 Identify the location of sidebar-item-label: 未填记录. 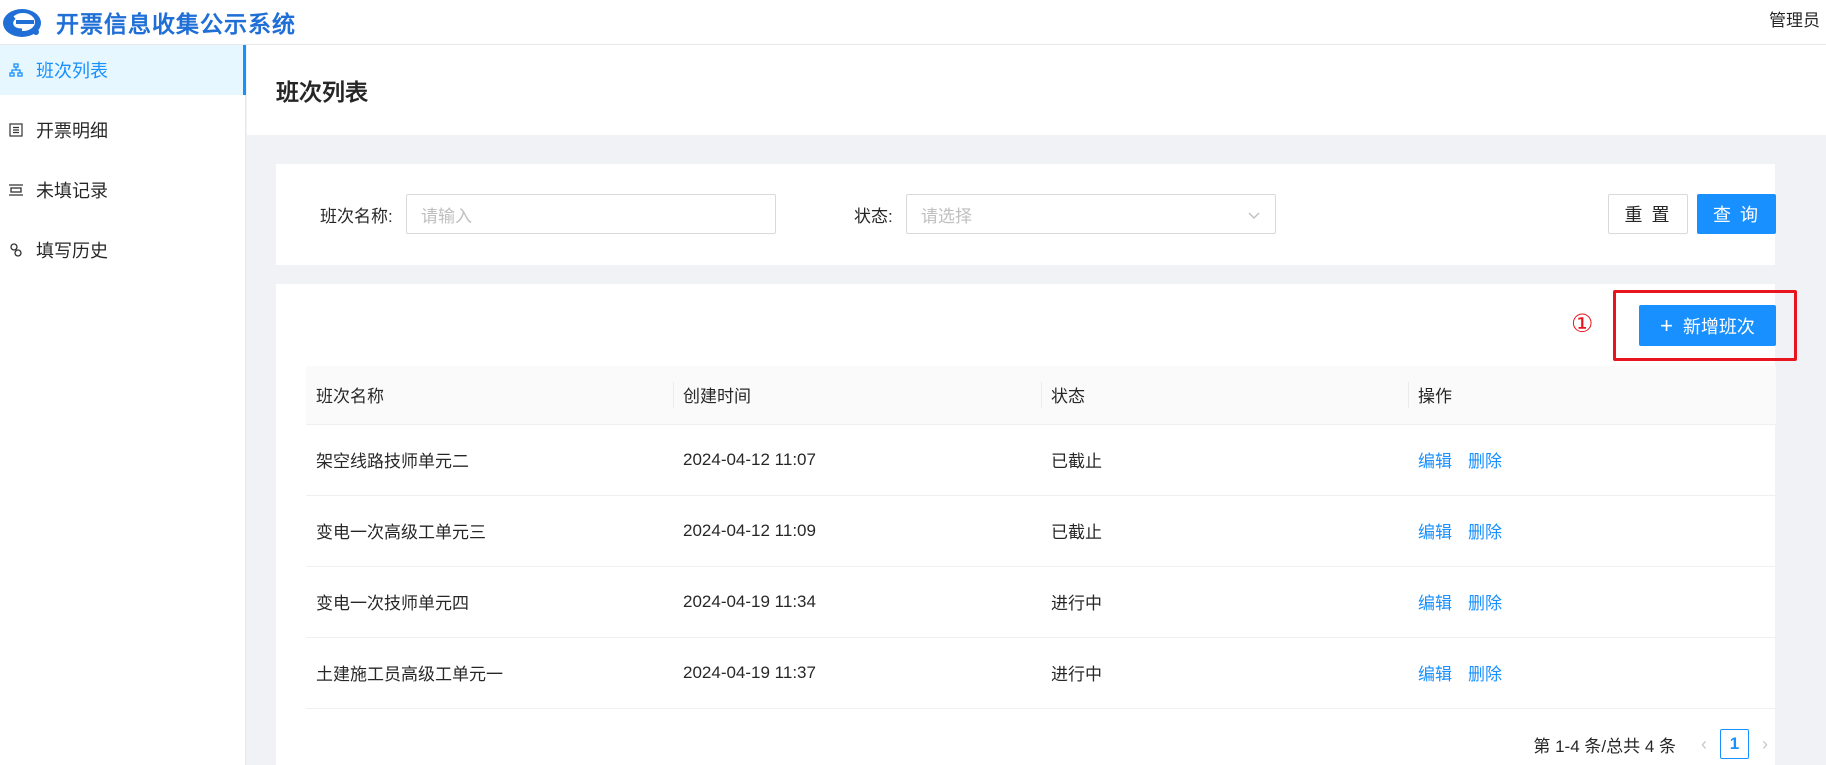
(72, 191).